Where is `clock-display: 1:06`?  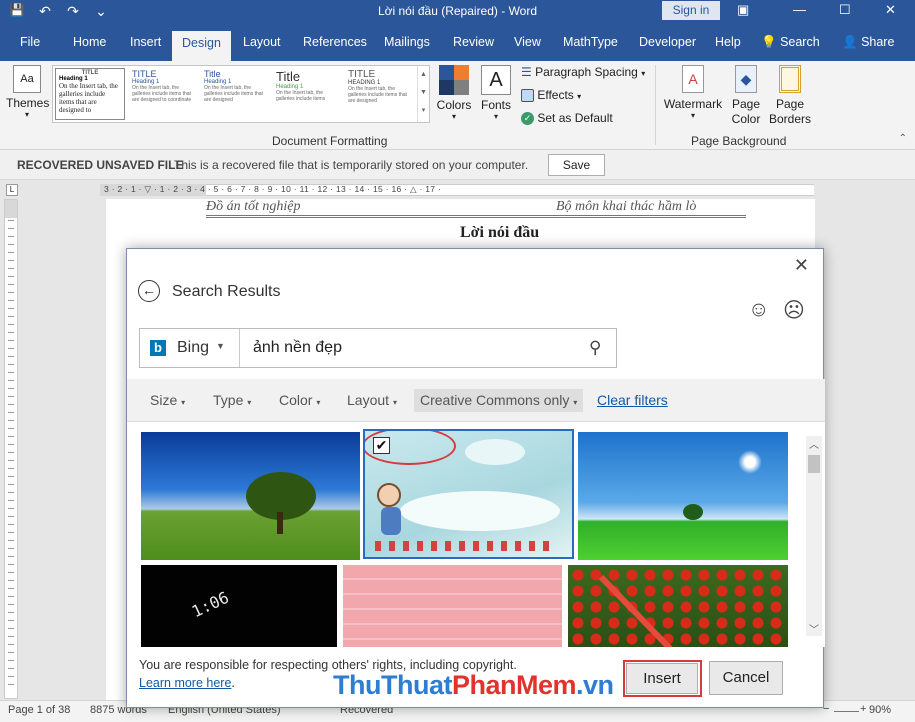 clock-display: 1:06 is located at coordinates (210, 604).